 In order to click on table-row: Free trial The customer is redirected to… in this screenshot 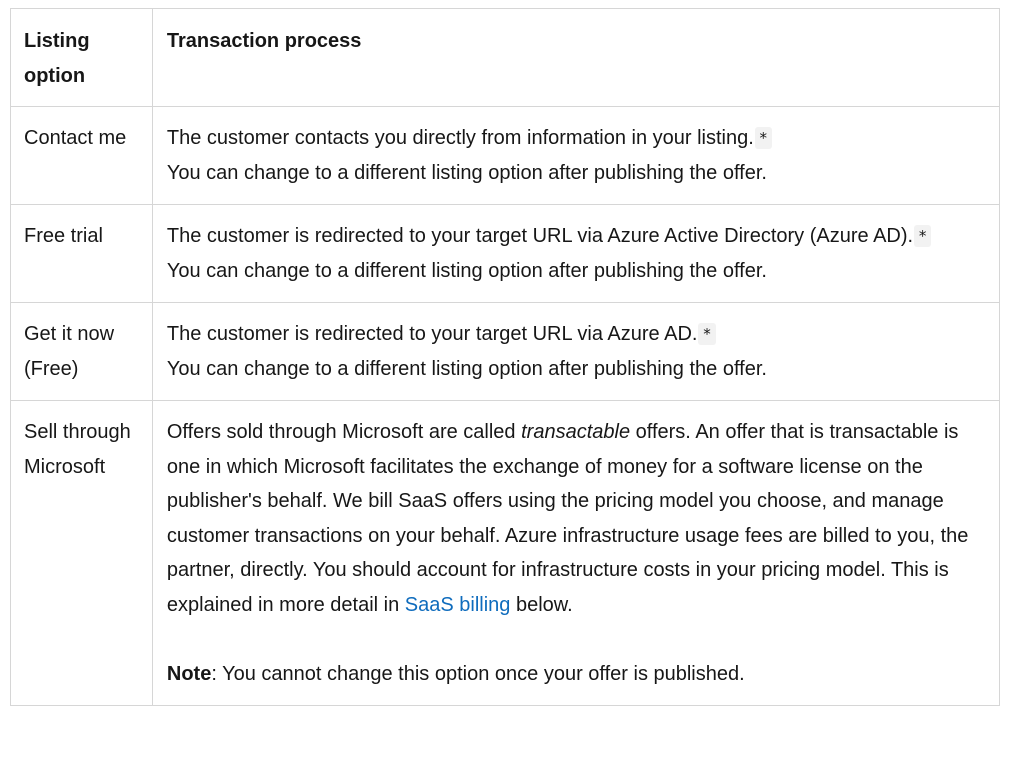, I will do `click(505, 253)`.